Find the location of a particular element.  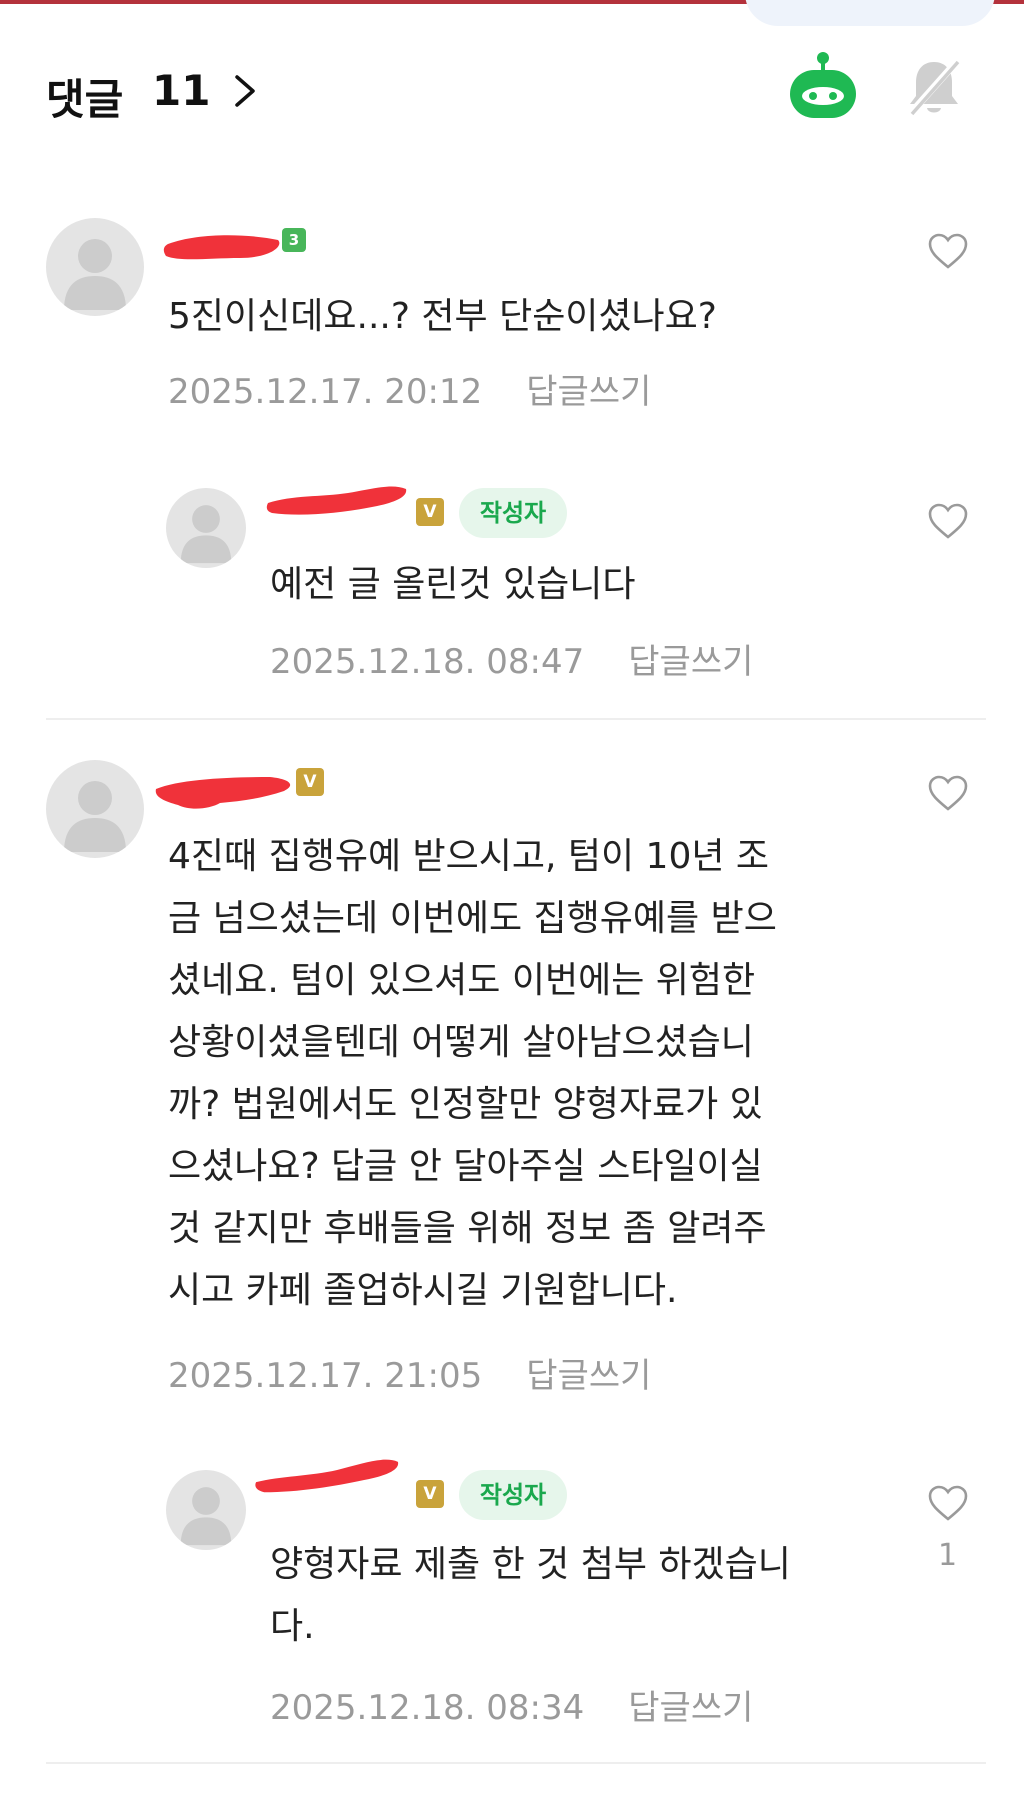

comment-text: 예전 글 올린것 있습니다 is located at coordinates (453, 584).